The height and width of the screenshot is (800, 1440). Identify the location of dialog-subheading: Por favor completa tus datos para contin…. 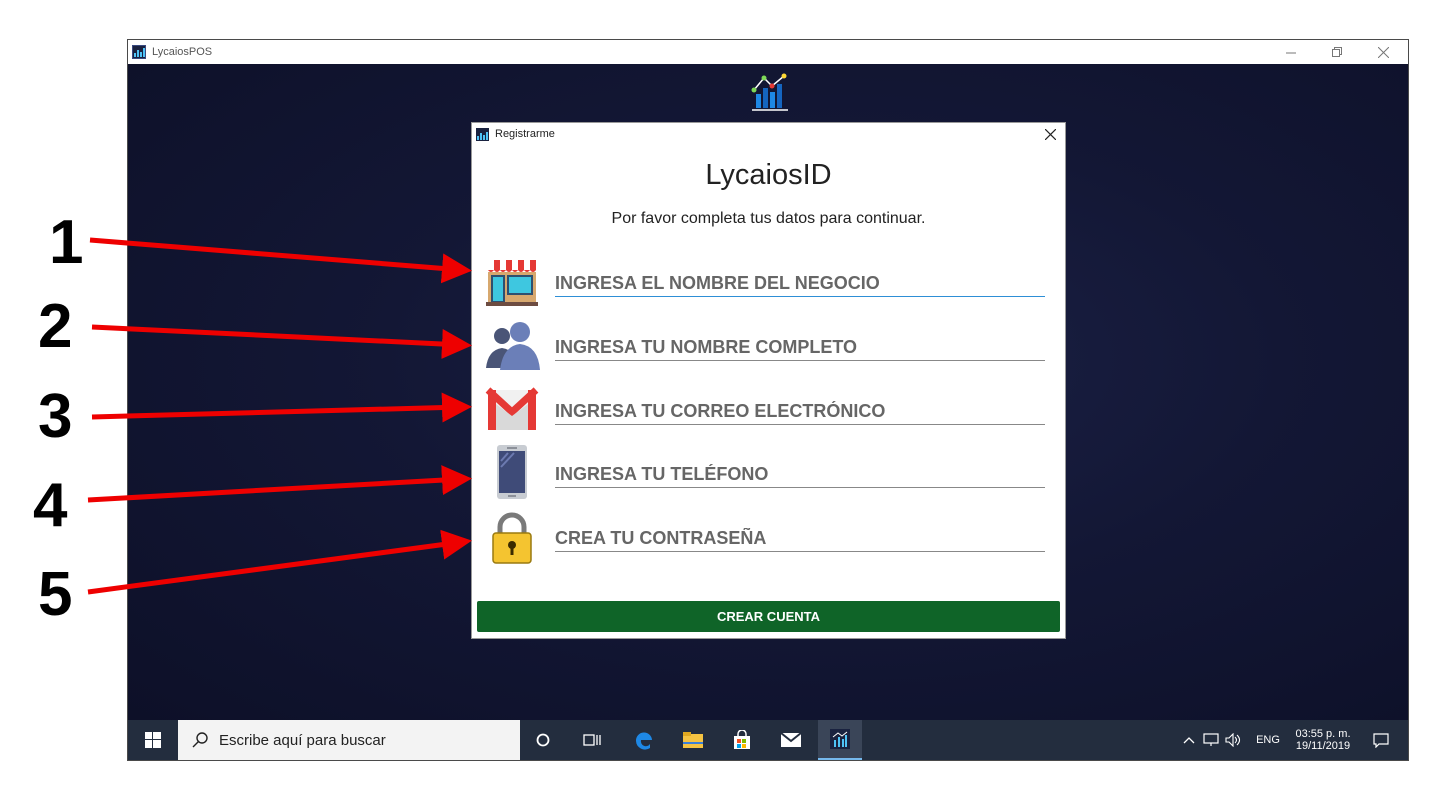
(768, 218).